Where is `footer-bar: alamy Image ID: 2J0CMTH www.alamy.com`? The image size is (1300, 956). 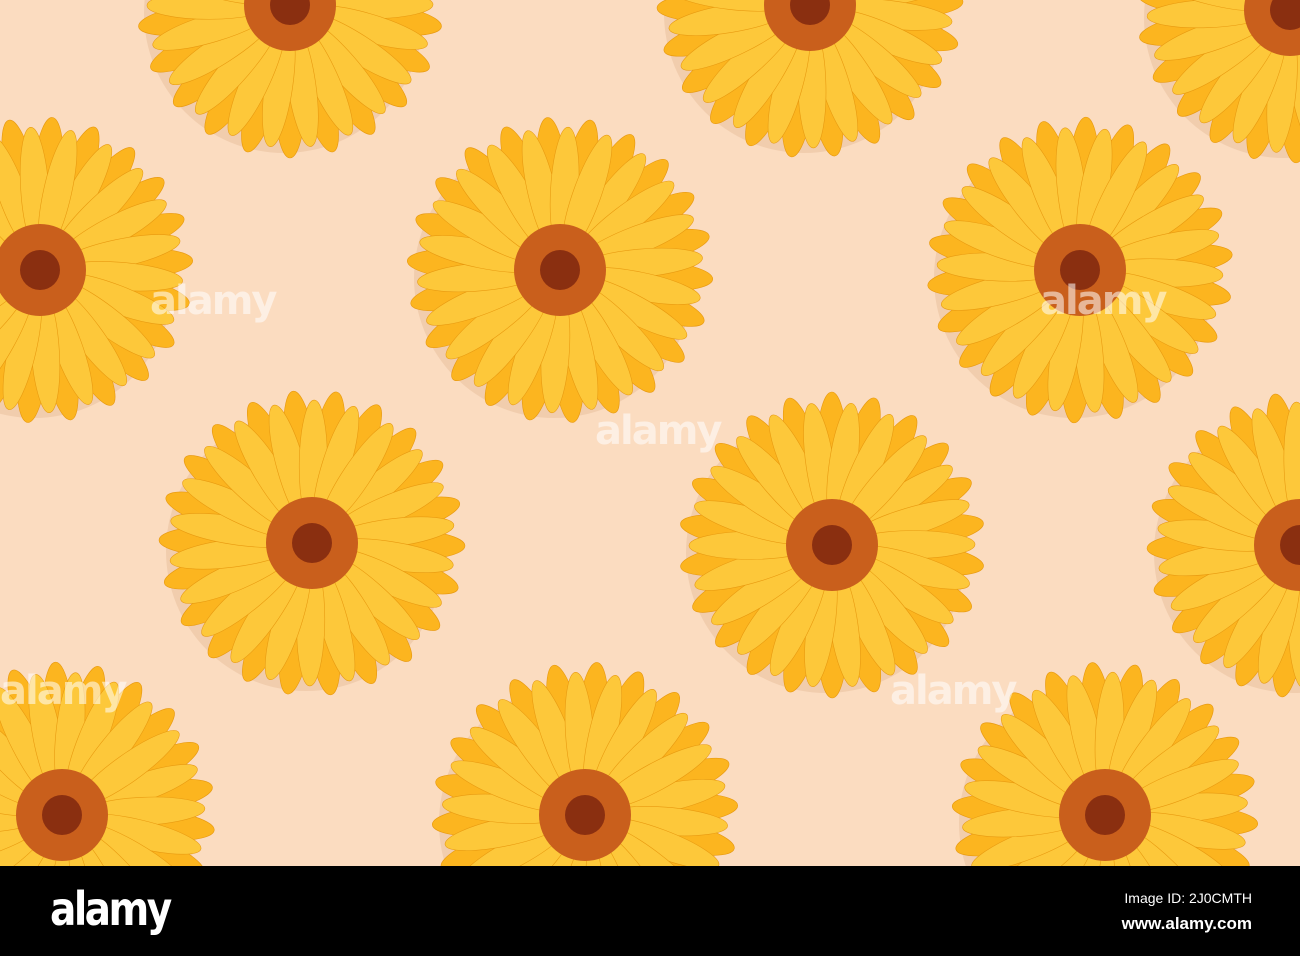 footer-bar: alamy Image ID: 2J0CMTH www.alamy.com is located at coordinates (650, 911).